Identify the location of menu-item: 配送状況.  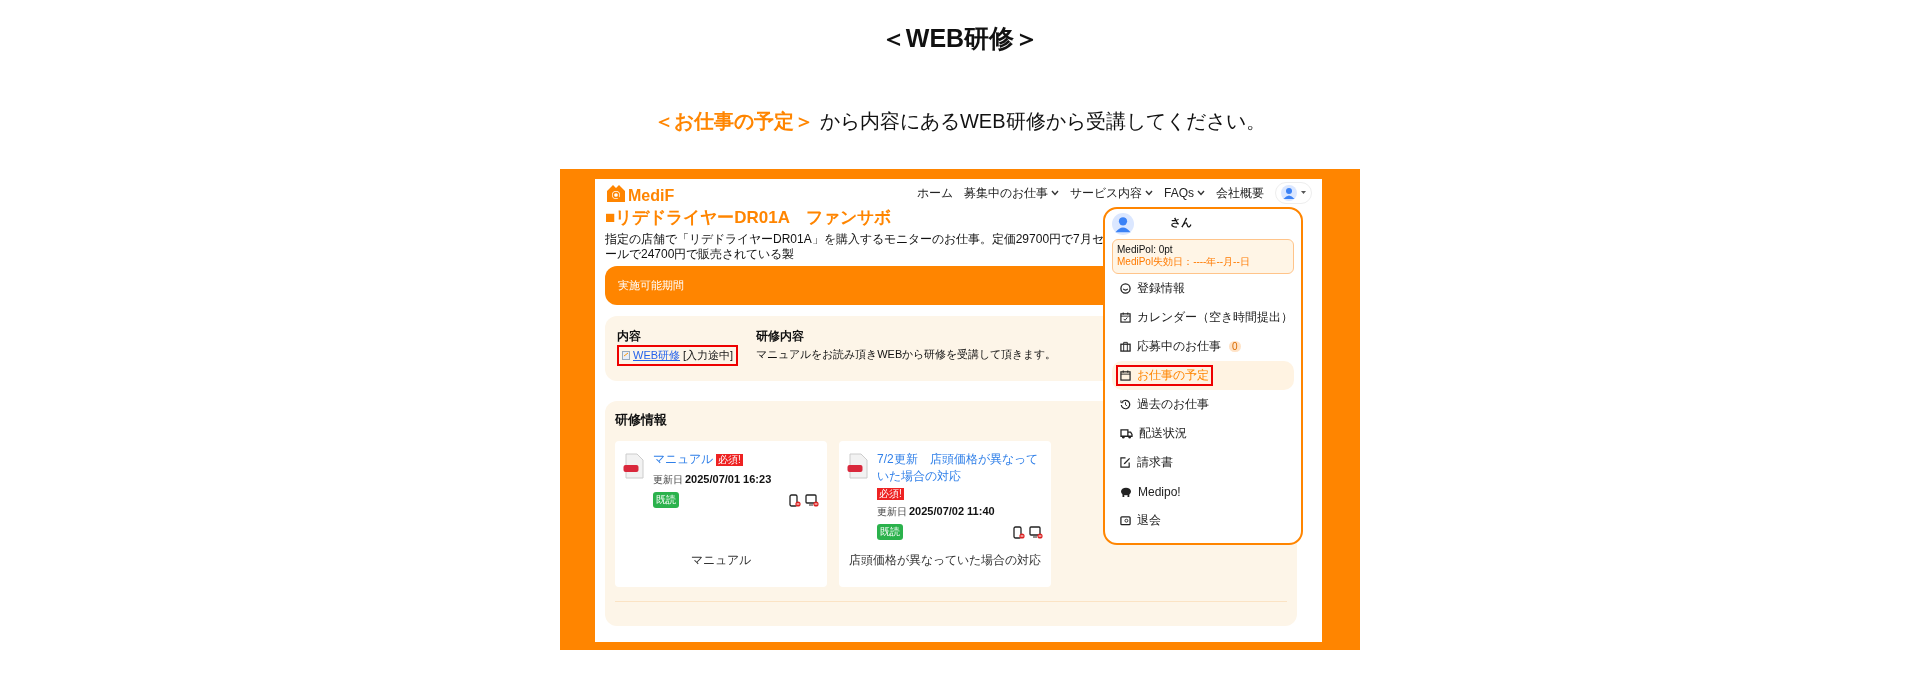
(1203, 433).